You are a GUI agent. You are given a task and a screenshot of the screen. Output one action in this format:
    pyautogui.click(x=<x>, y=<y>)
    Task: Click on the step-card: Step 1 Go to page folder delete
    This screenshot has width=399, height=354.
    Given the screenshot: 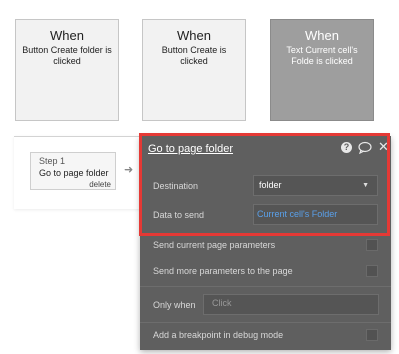 What is the action you would take?
    pyautogui.click(x=73, y=171)
    